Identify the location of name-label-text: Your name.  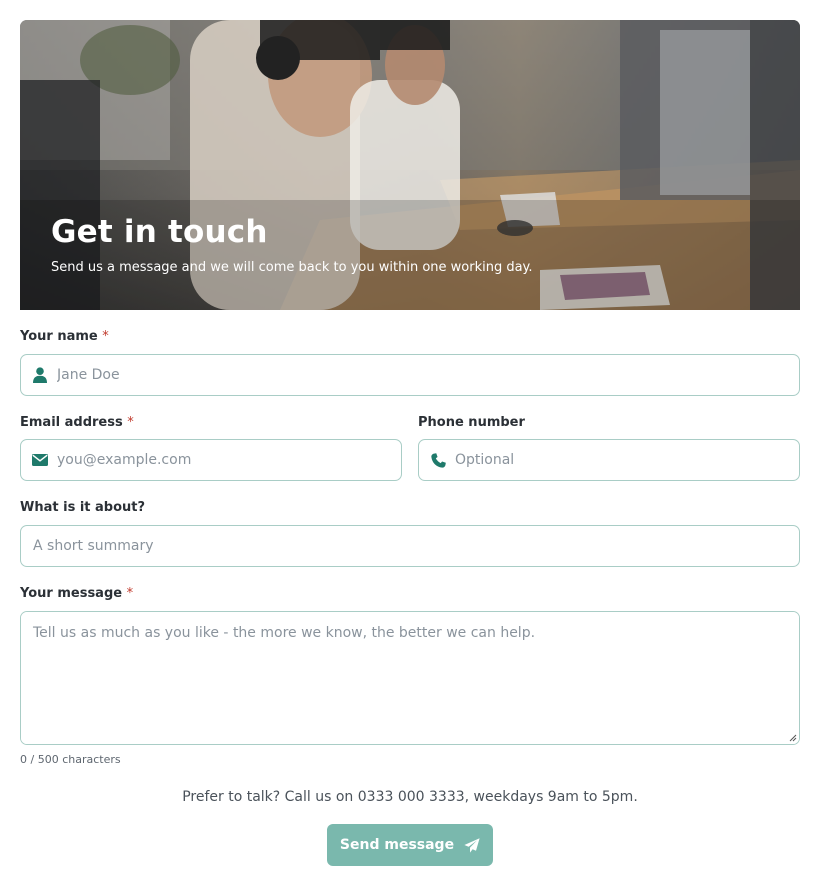
(59, 336).